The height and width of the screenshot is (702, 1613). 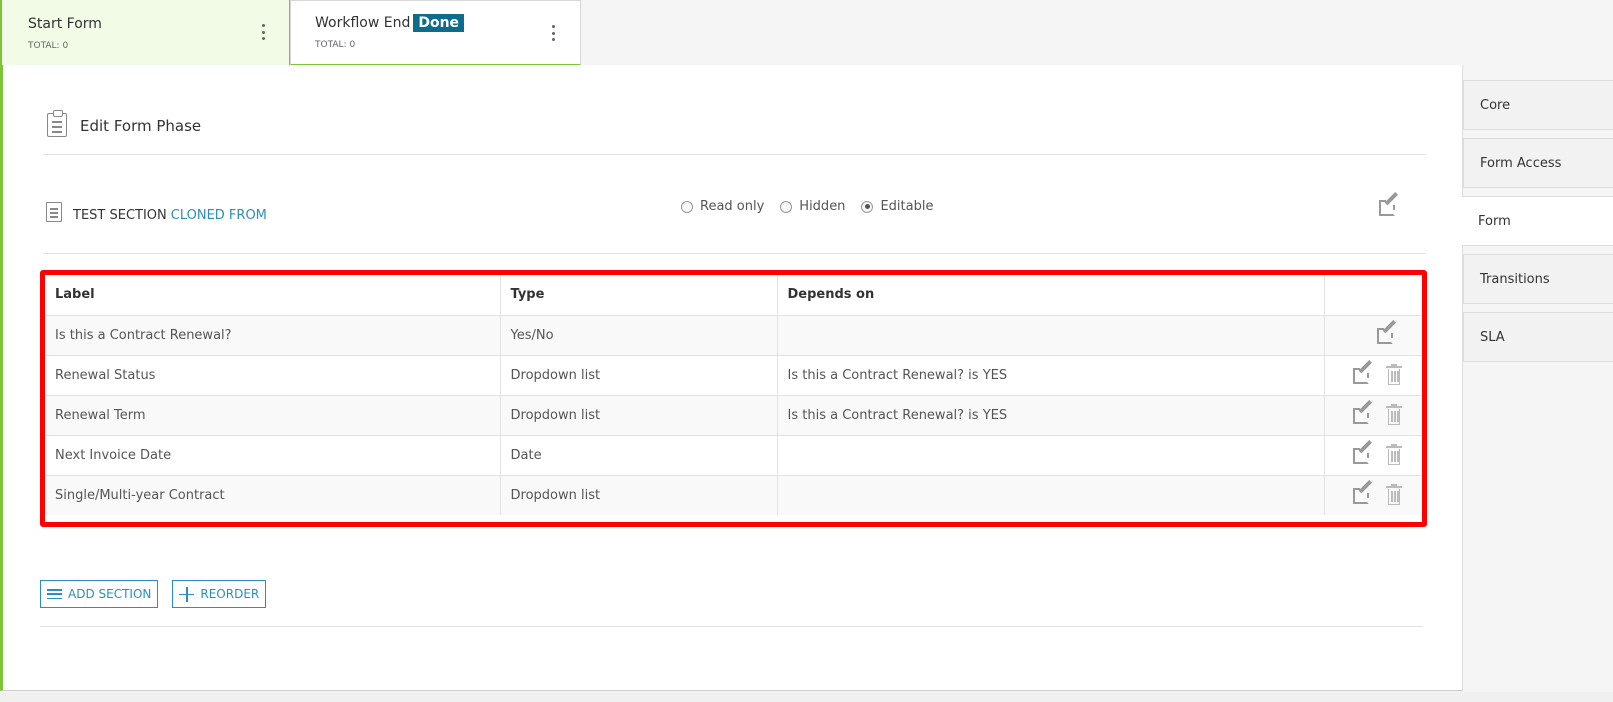 I want to click on add-section-label: ADD SECTION, so click(x=110, y=594).